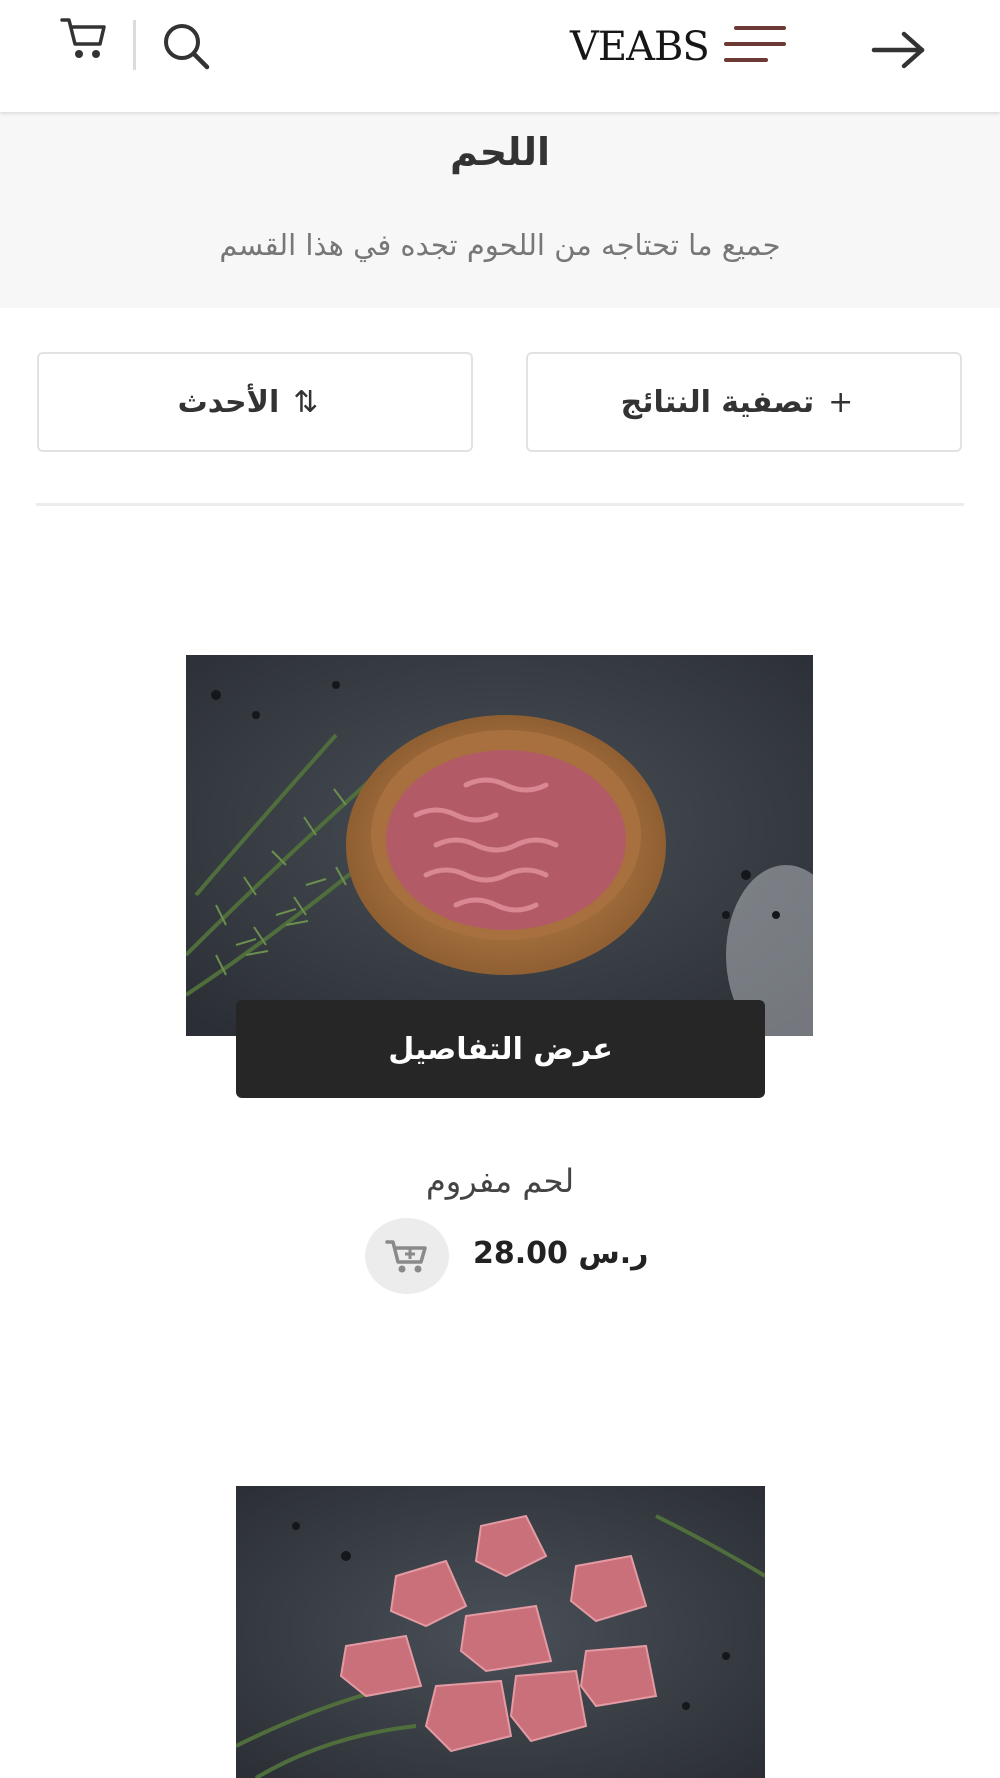 The image size is (1000, 1778). What do you see at coordinates (754, 46) in the screenshot?
I see `menu-icon` at bounding box center [754, 46].